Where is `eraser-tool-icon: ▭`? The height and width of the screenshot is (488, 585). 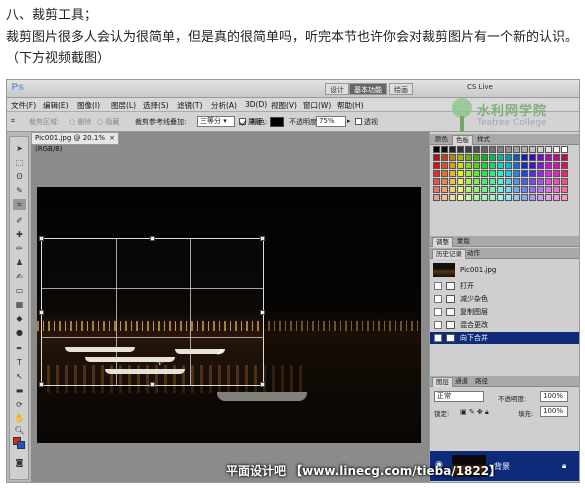
eraser-tool-icon: ▭ is located at coordinates (19, 290).